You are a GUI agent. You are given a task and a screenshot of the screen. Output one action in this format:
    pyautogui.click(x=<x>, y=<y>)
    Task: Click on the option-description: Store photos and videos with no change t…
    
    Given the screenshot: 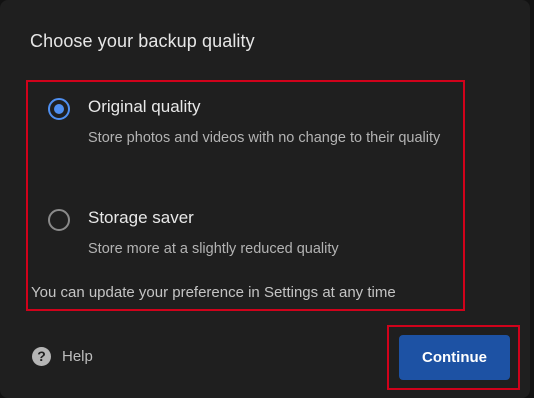 What is the action you would take?
    pyautogui.click(x=264, y=138)
    